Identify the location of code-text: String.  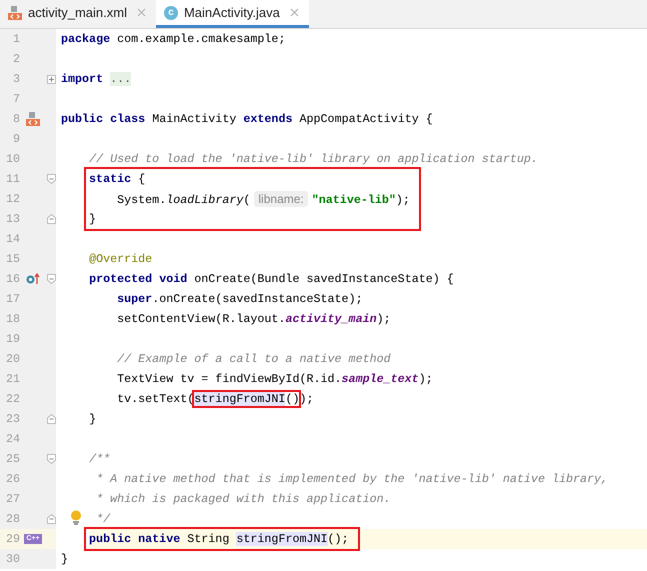
(208, 539).